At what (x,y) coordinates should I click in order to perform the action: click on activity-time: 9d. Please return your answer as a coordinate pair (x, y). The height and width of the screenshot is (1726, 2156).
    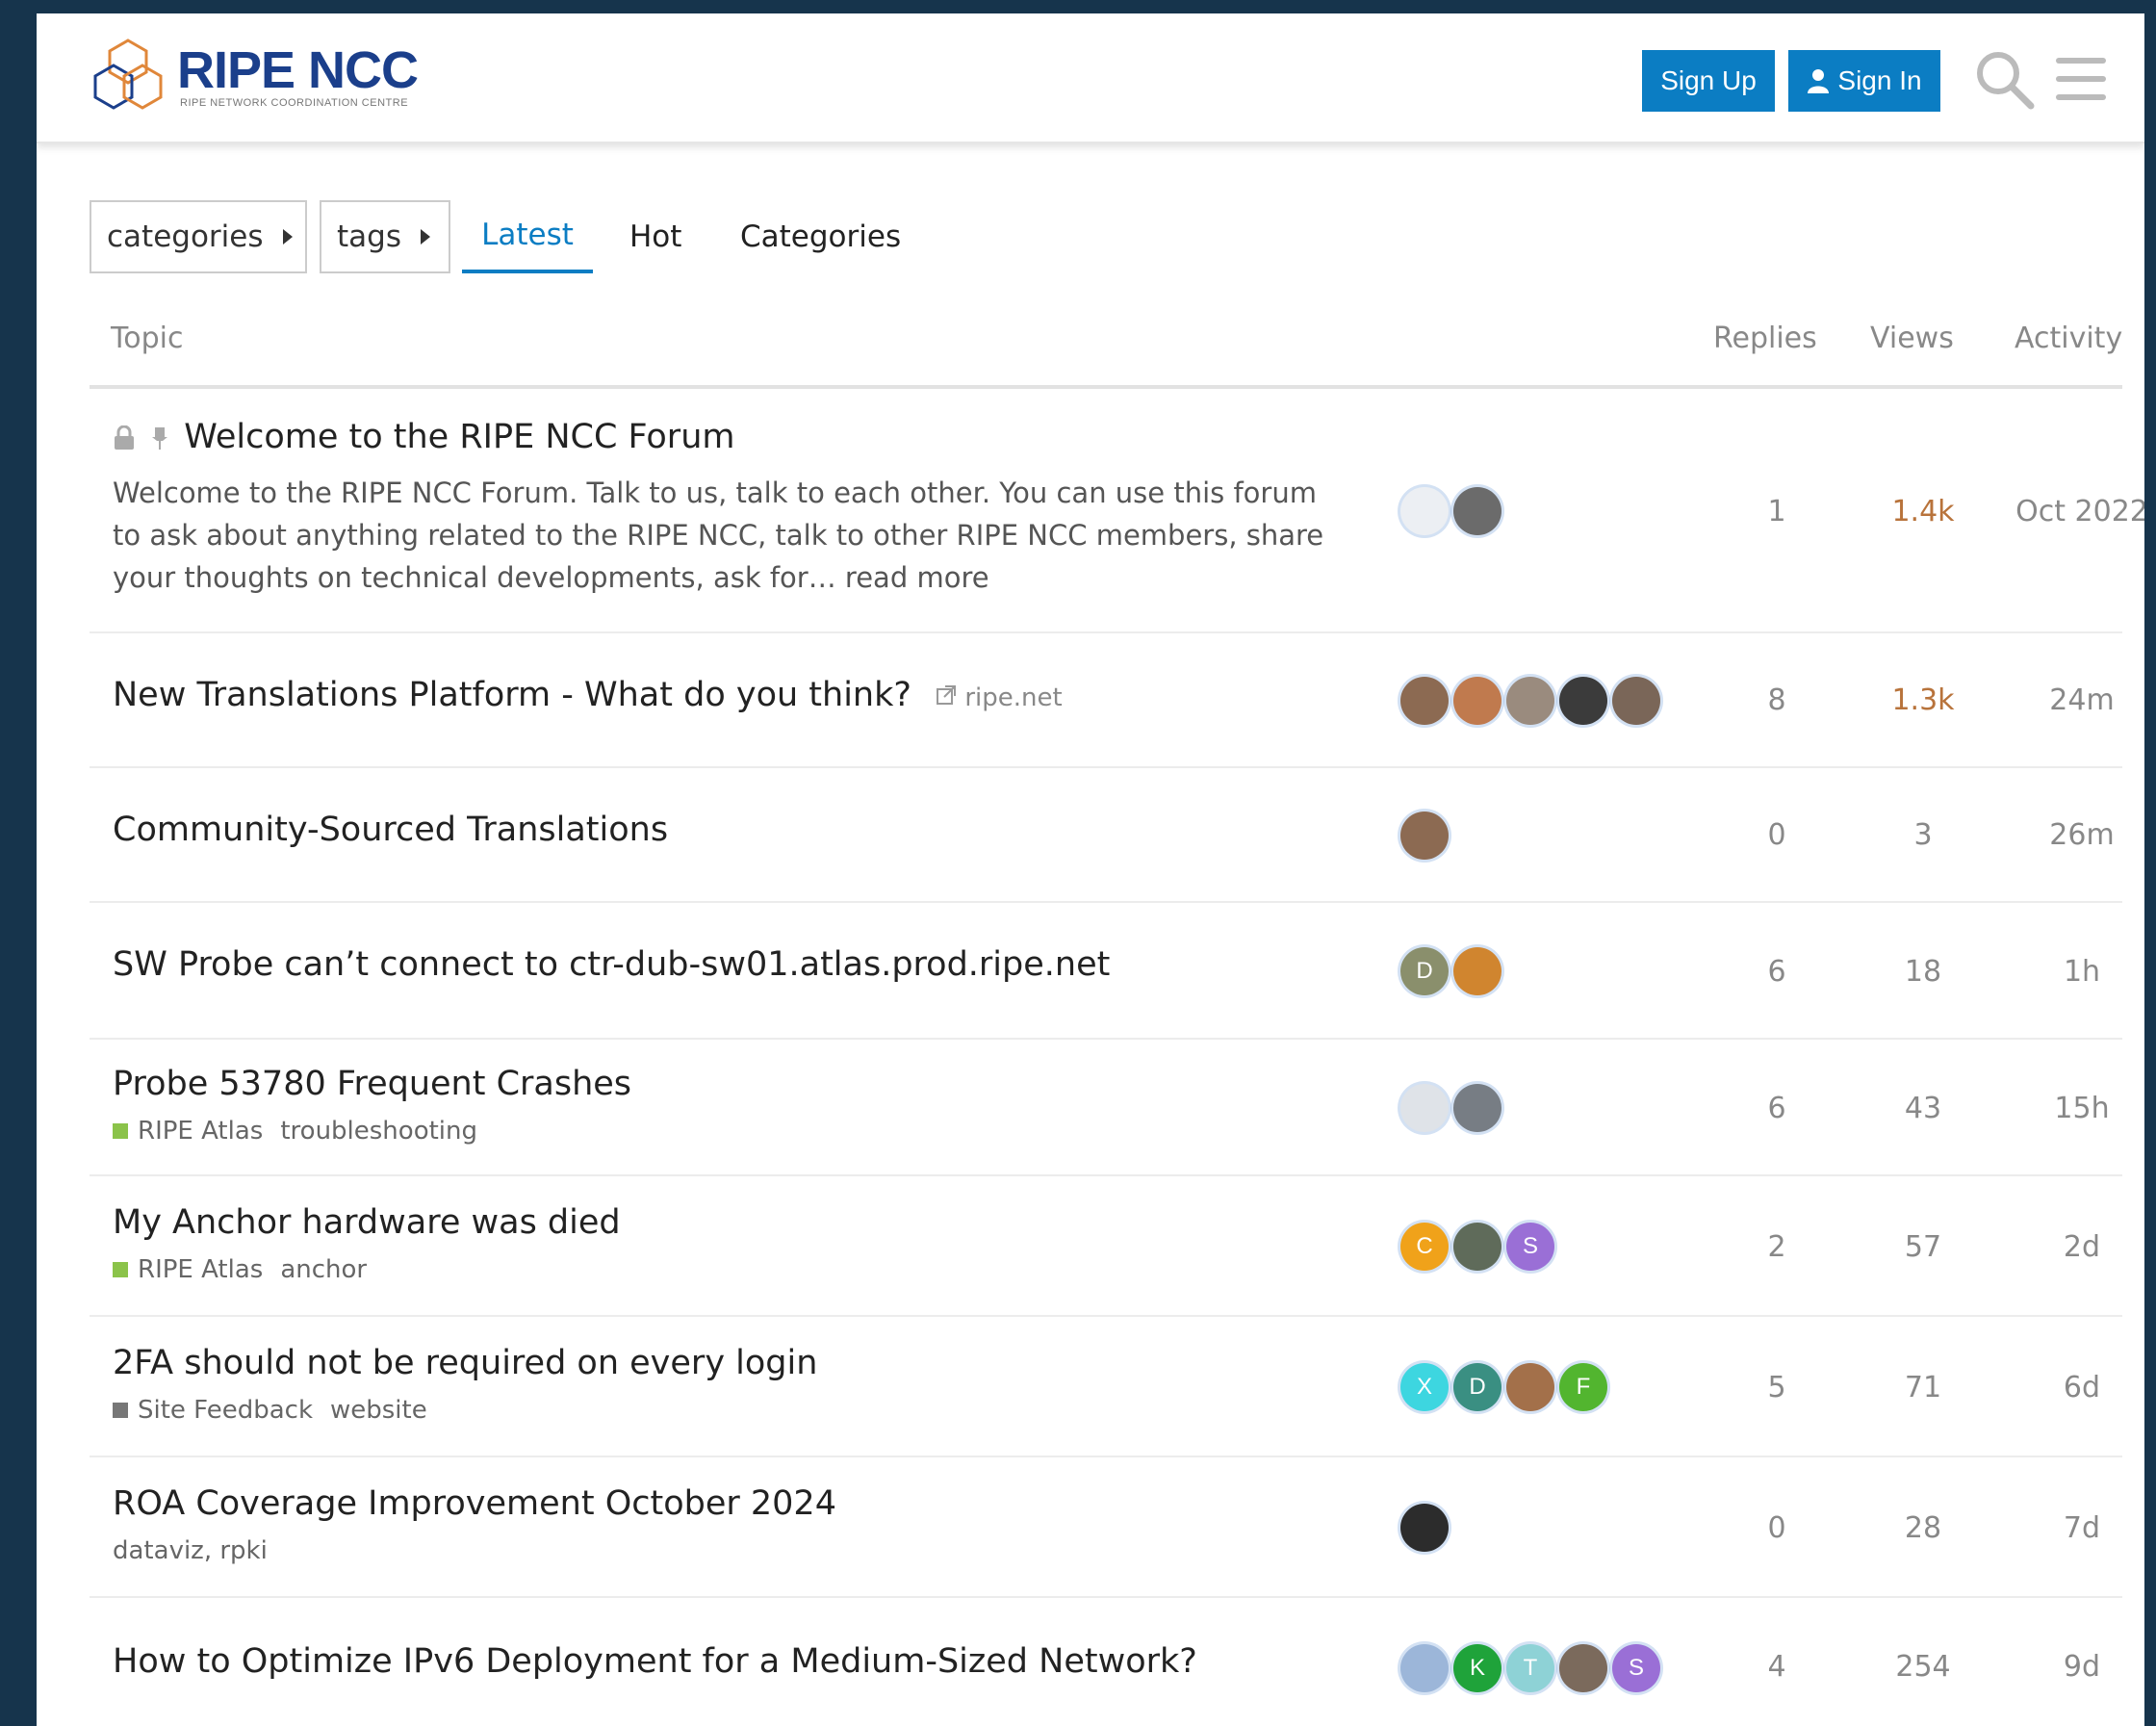
    Looking at the image, I should click on (2074, 1667).